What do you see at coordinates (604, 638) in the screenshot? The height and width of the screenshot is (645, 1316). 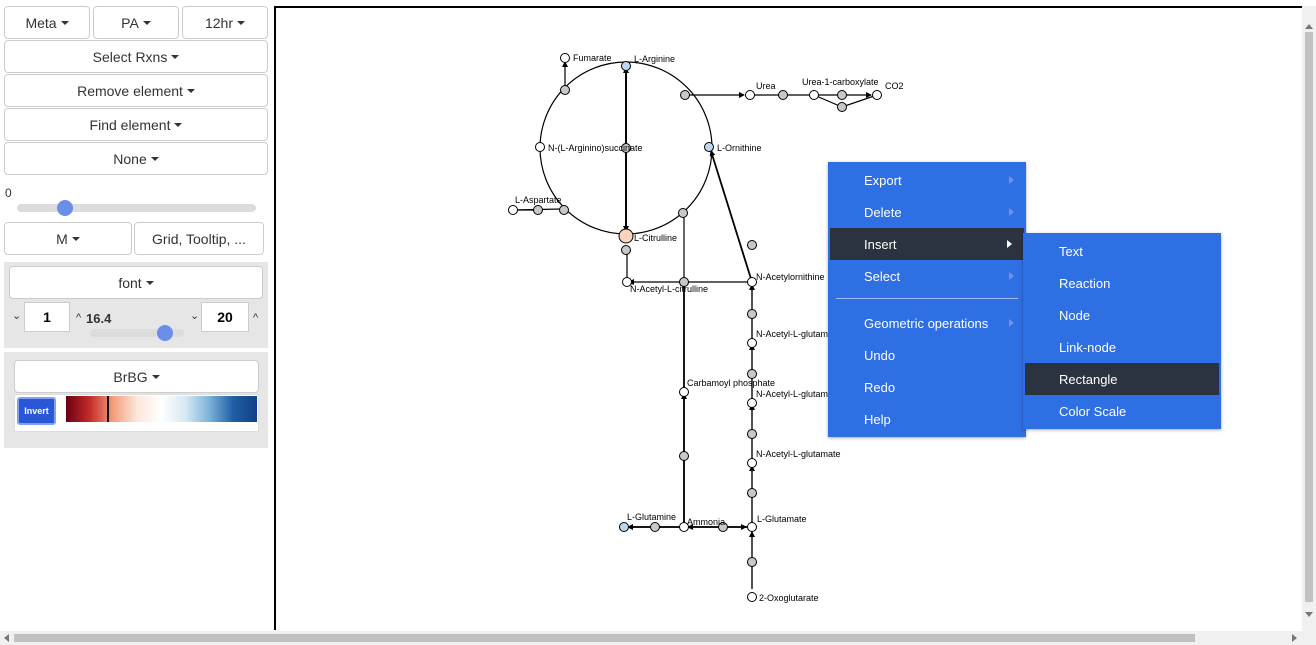 I see `horizontal-scroll-thumb` at bounding box center [604, 638].